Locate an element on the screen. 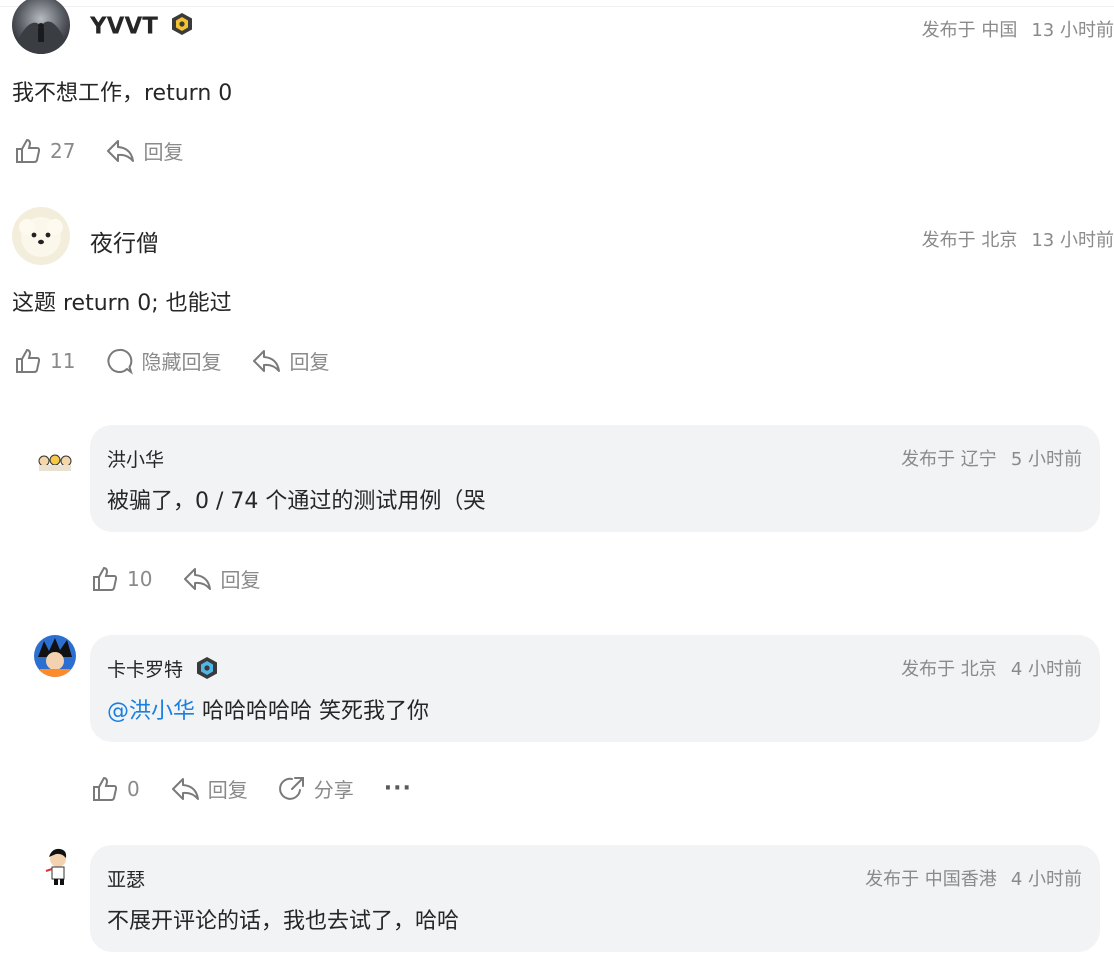 This screenshot has width=1114, height=977. reply-meta: 发布于 北京 4 小时前 is located at coordinates (991, 668).